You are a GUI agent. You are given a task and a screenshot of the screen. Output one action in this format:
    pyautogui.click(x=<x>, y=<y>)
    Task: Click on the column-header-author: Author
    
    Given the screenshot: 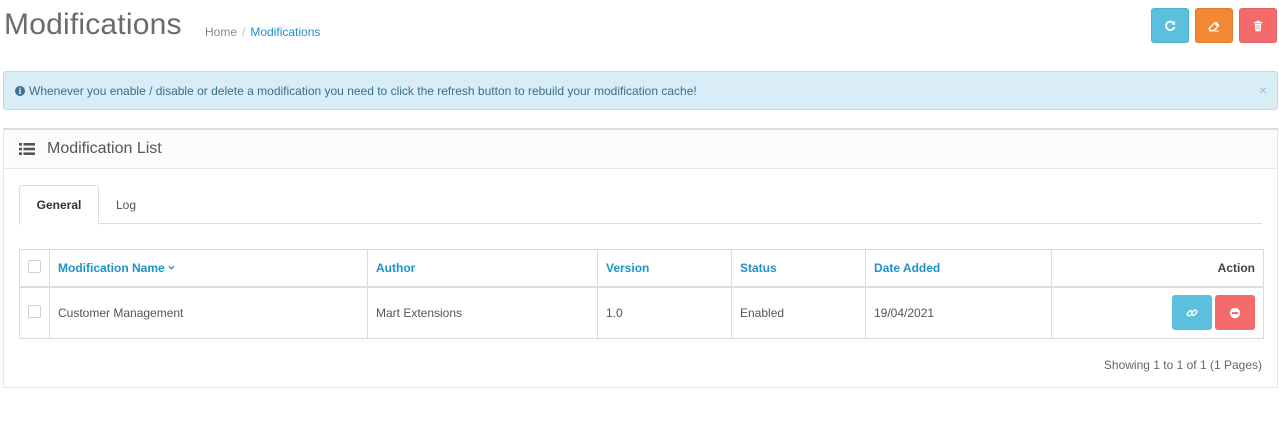 What is the action you would take?
    pyautogui.click(x=482, y=268)
    